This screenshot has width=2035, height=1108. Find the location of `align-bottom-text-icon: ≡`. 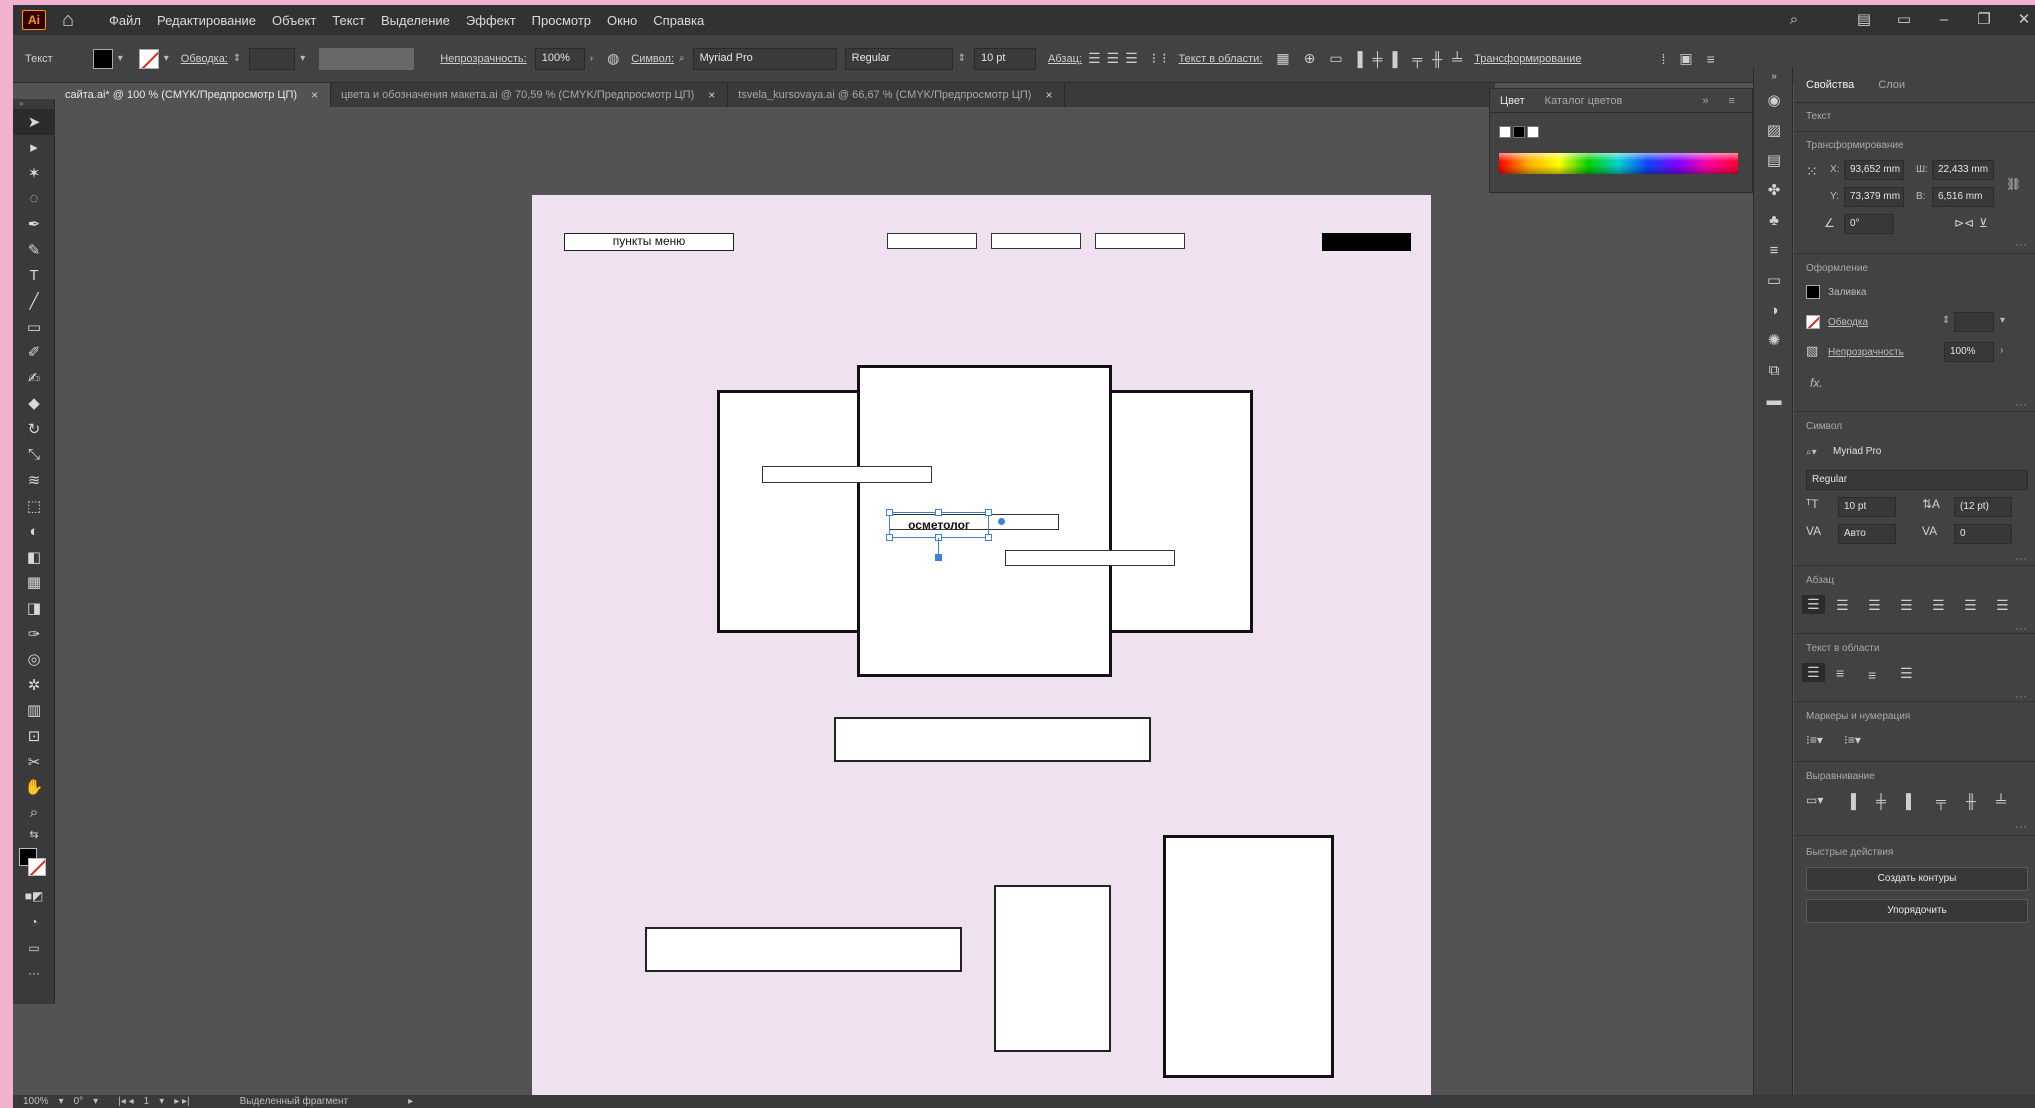

align-bottom-text-icon: ≡ is located at coordinates (1872, 675).